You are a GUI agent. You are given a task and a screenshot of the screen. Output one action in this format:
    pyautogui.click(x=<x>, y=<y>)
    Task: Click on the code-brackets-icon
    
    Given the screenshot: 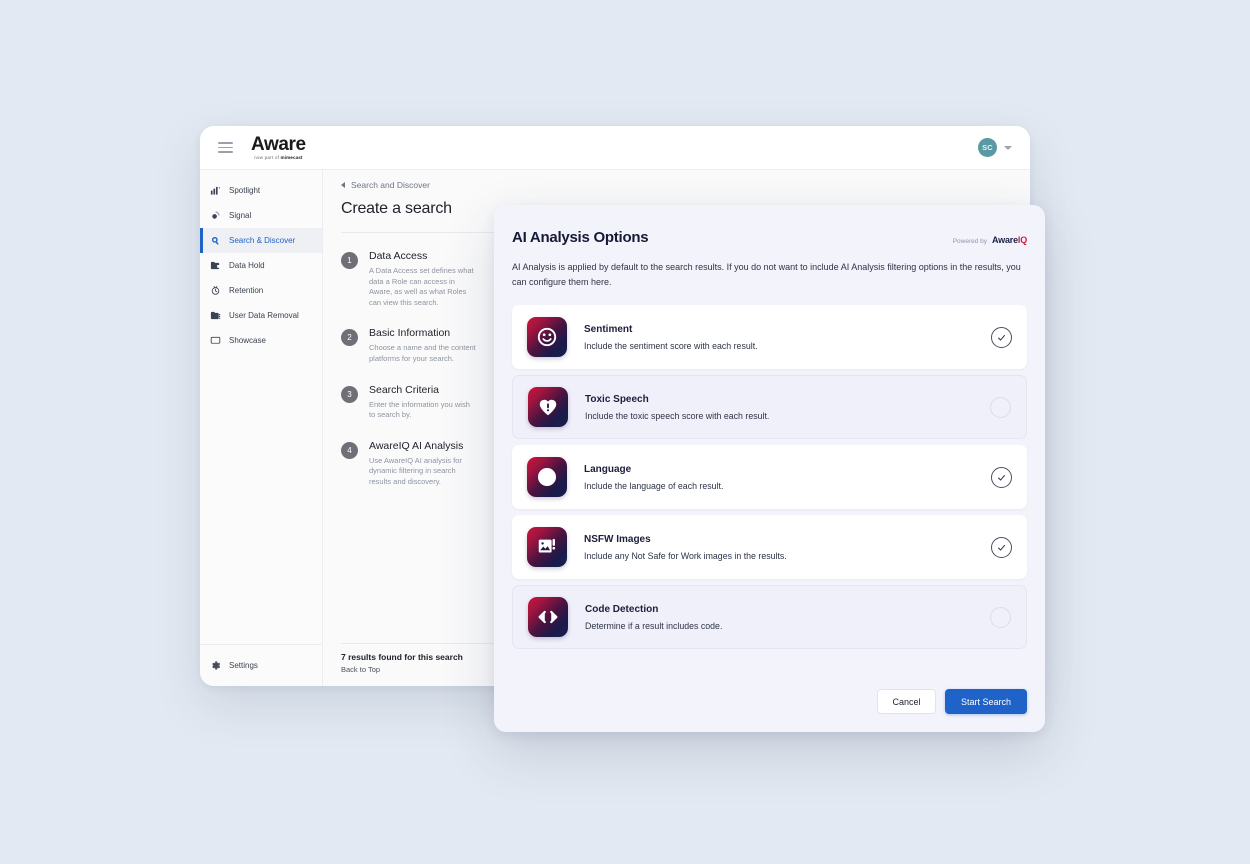 What is the action you would take?
    pyautogui.click(x=548, y=617)
    